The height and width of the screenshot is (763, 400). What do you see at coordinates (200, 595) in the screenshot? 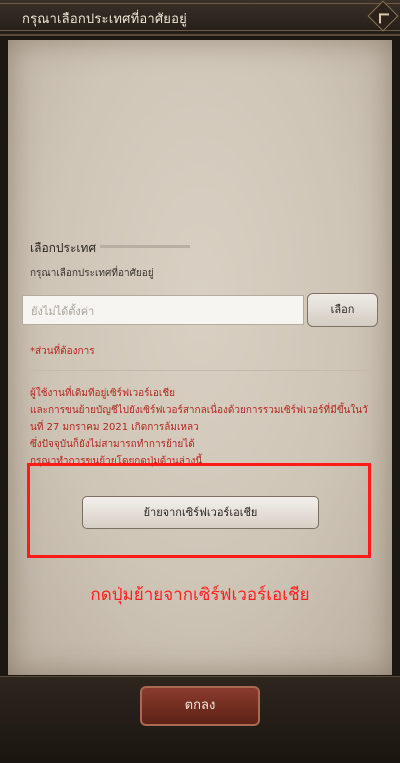
I see `instruction-caption: กดปุ่มย้ายจากเซิร์ฟเวอร์เอเชีย` at bounding box center [200, 595].